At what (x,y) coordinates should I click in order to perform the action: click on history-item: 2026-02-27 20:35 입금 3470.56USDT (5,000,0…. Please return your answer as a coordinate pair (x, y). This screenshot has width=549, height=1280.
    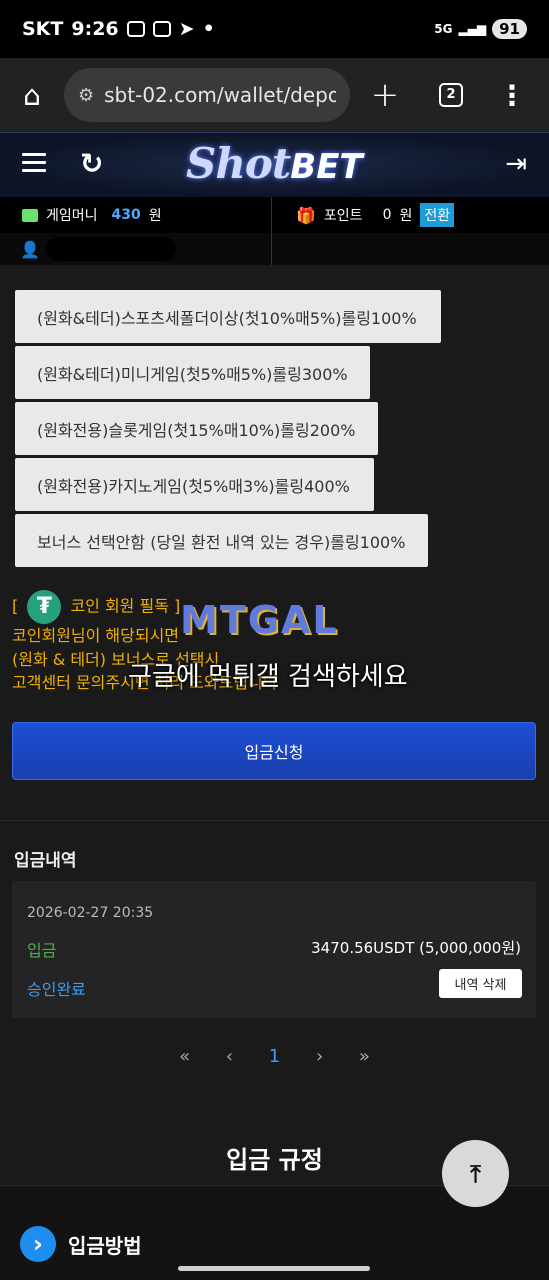
    Looking at the image, I should click on (274, 949).